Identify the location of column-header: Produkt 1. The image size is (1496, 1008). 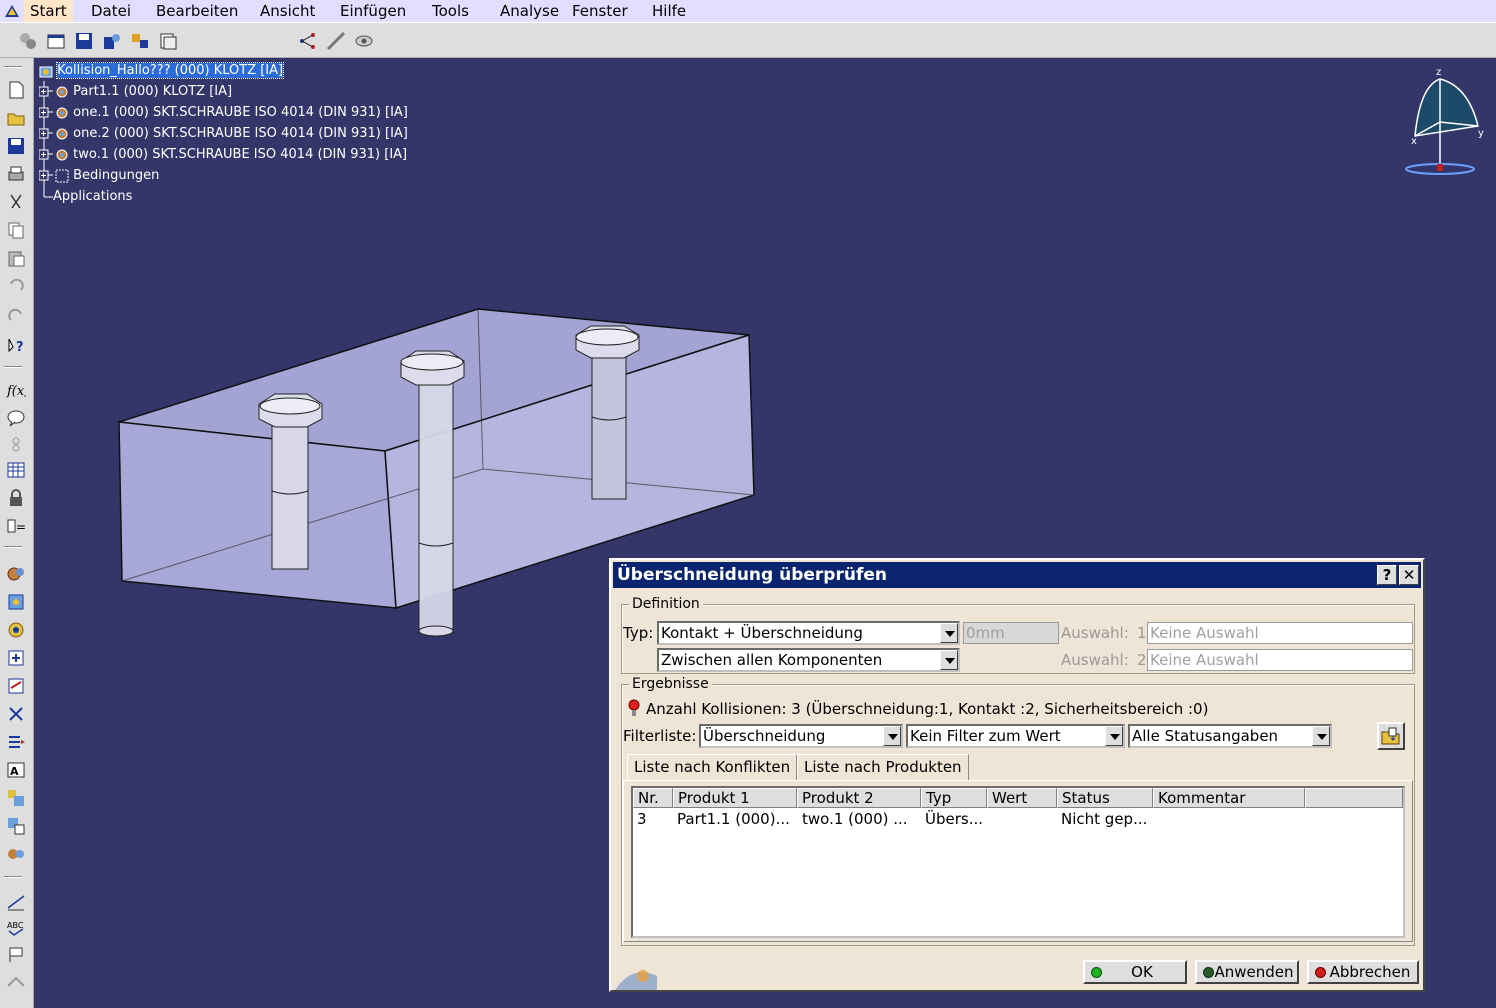
(735, 798).